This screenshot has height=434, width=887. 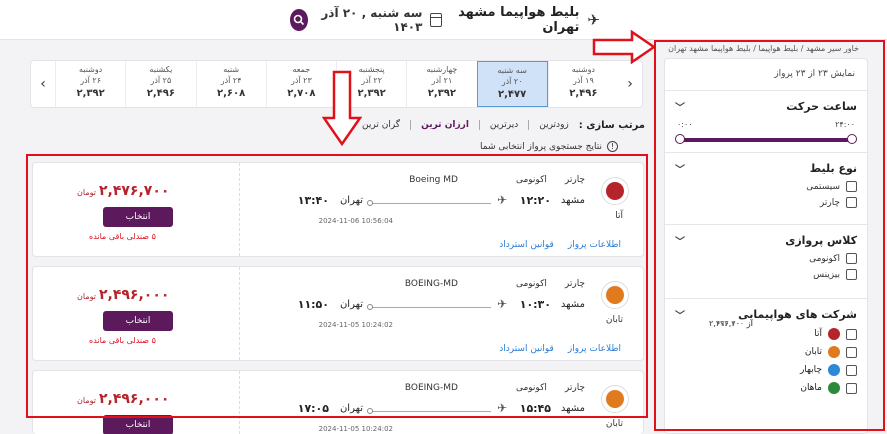 I want to click on range-handle-min, so click(x=680, y=139).